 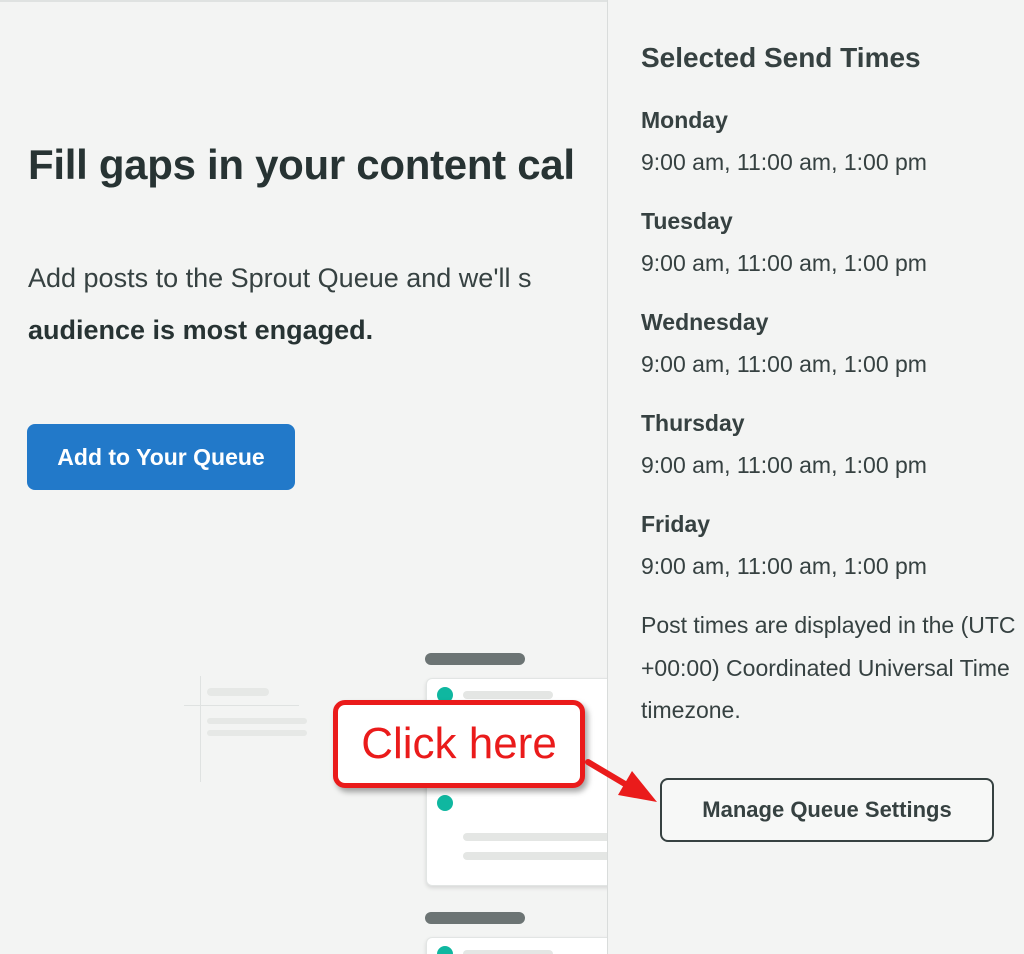 What do you see at coordinates (684, 120) in the screenshot?
I see `day-name: Monday` at bounding box center [684, 120].